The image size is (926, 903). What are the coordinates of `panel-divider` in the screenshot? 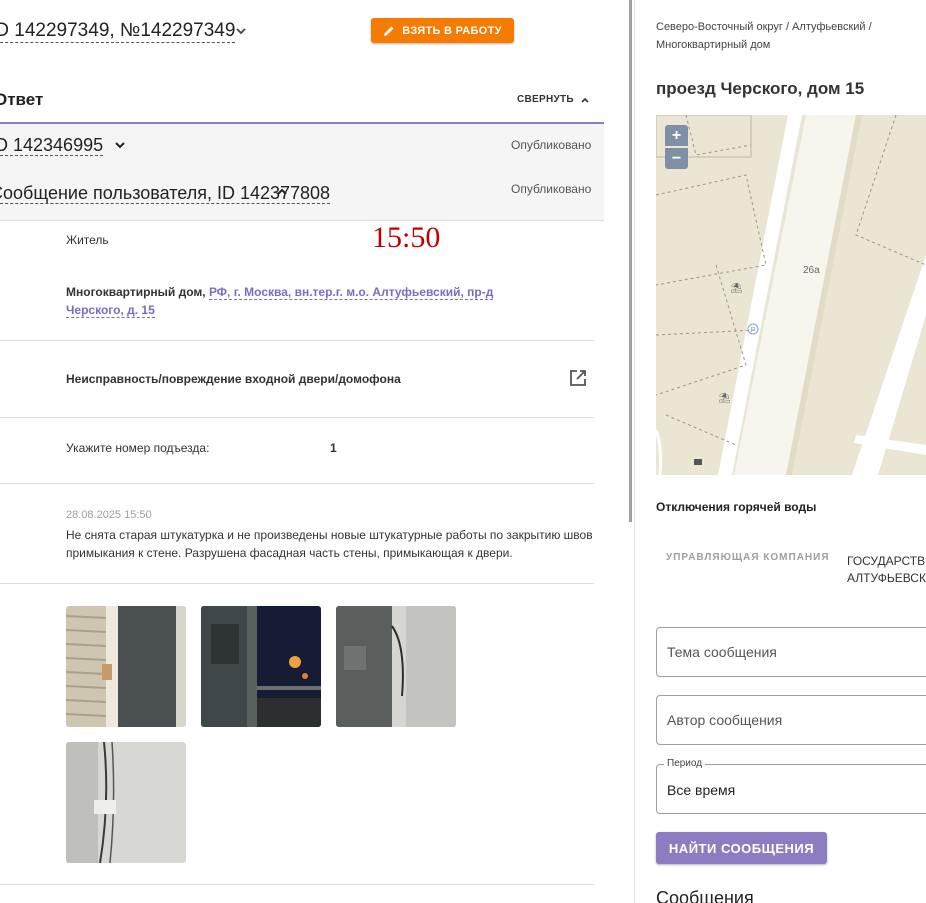 It's located at (634, 451).